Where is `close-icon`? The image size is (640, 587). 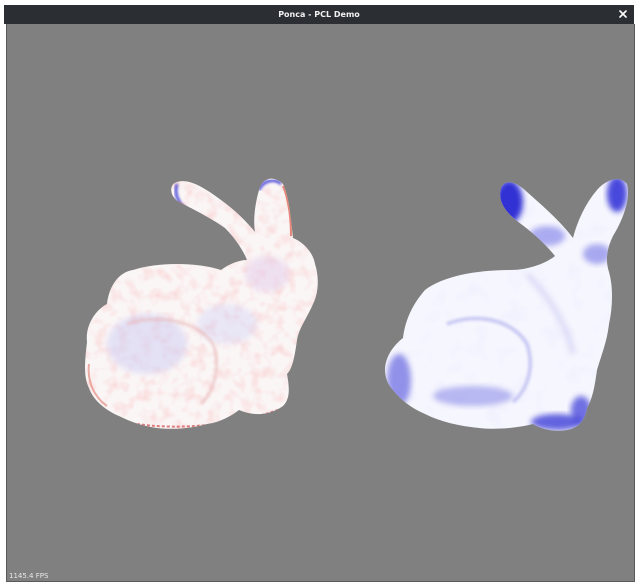
close-icon is located at coordinates (623, 14).